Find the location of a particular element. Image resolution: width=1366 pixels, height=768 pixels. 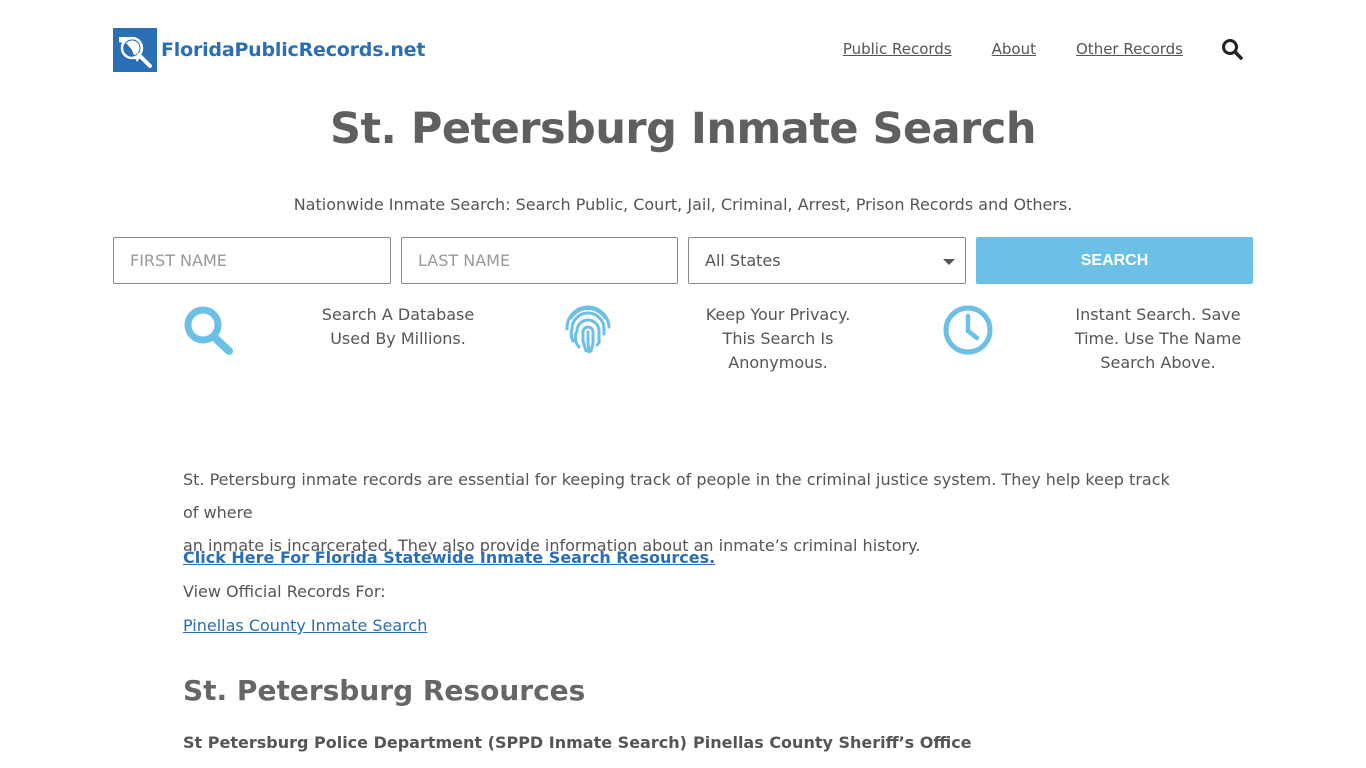

pinellas-county-link: Pinellas County Inmate Search is located at coordinates (305, 625).